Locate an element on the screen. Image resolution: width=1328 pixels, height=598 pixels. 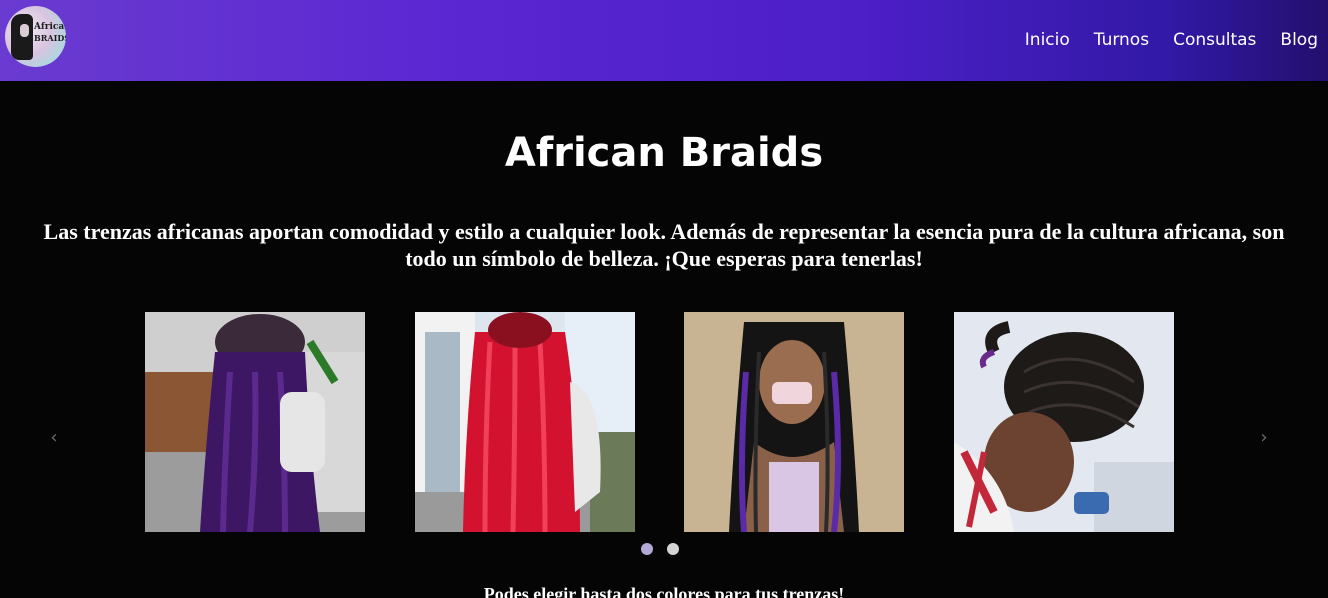
nav-link-inicio: Inicio is located at coordinates (1047, 40).